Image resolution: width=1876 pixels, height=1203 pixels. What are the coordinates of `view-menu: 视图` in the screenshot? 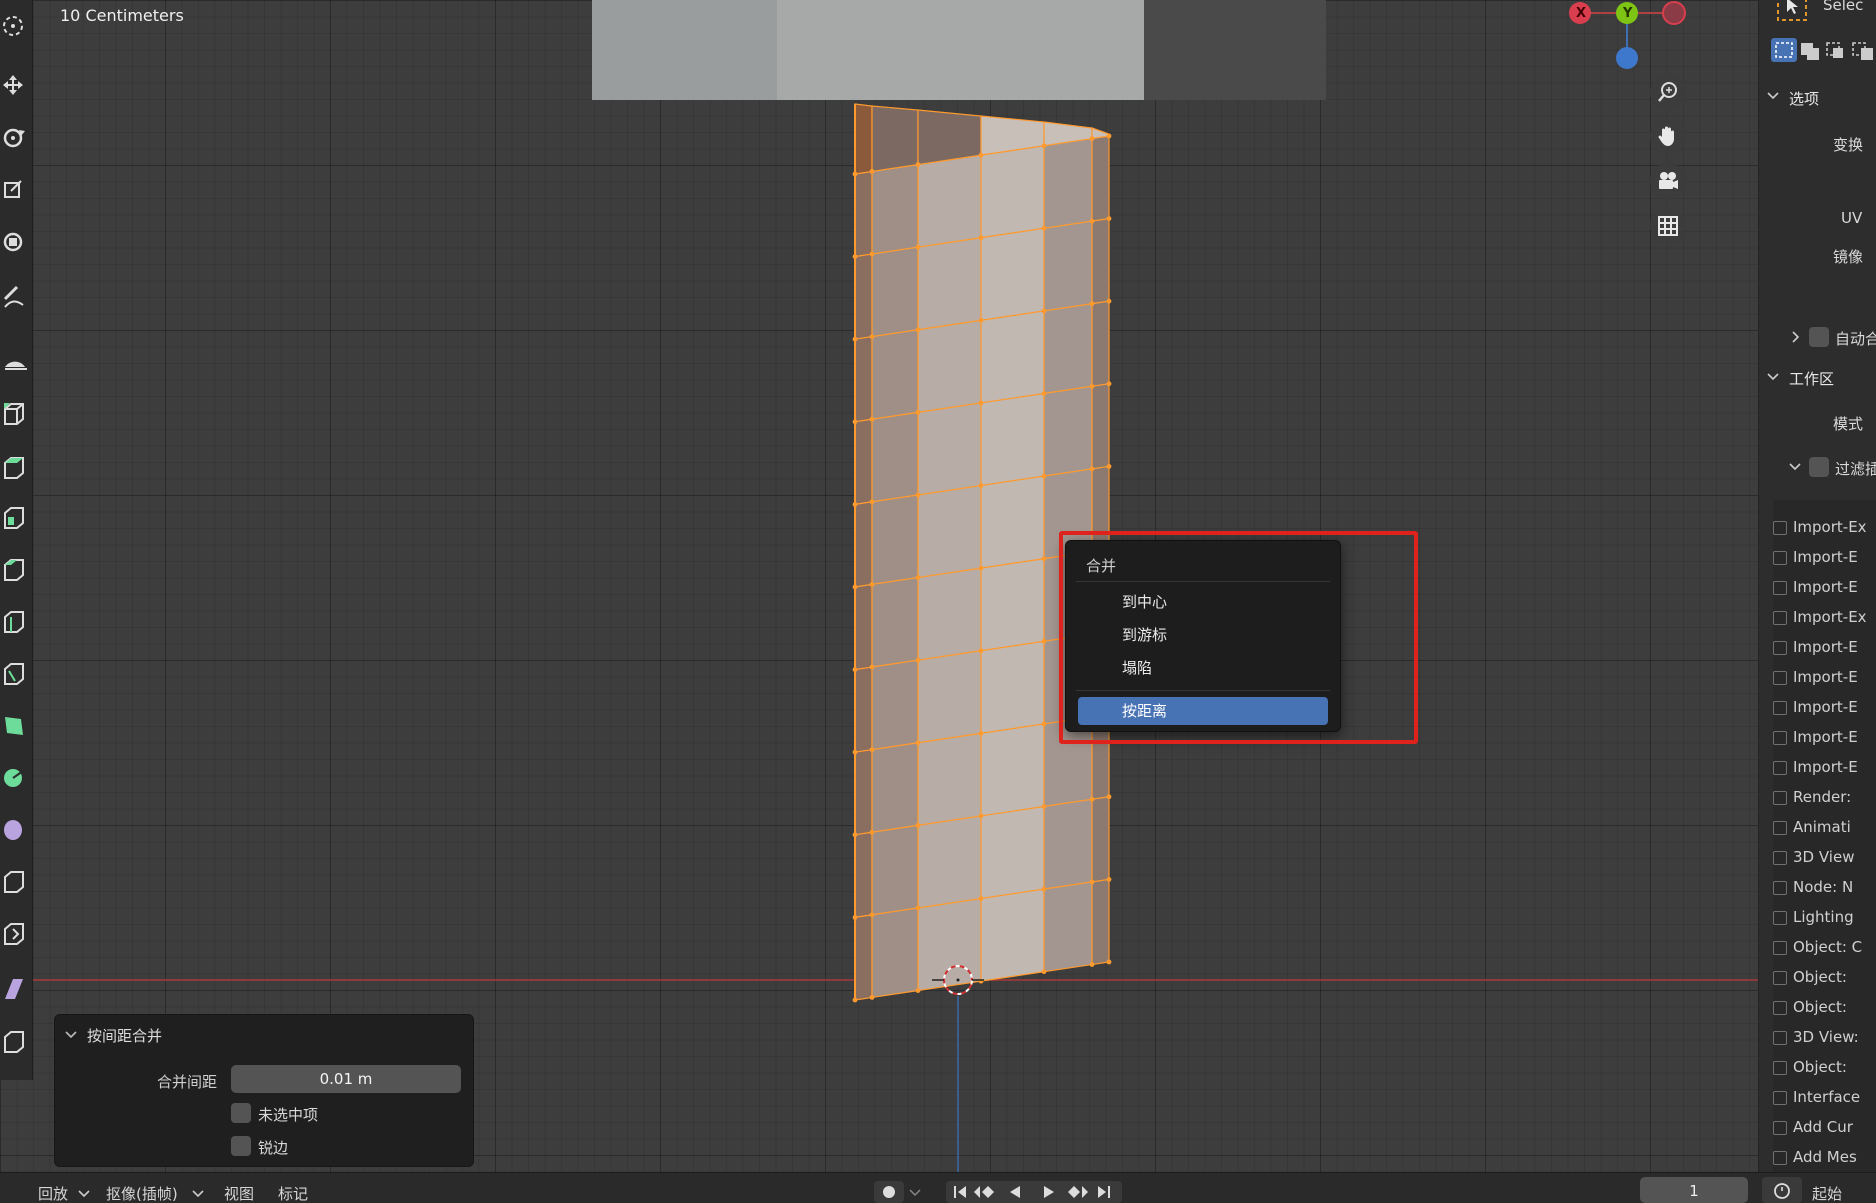 It's located at (239, 1193).